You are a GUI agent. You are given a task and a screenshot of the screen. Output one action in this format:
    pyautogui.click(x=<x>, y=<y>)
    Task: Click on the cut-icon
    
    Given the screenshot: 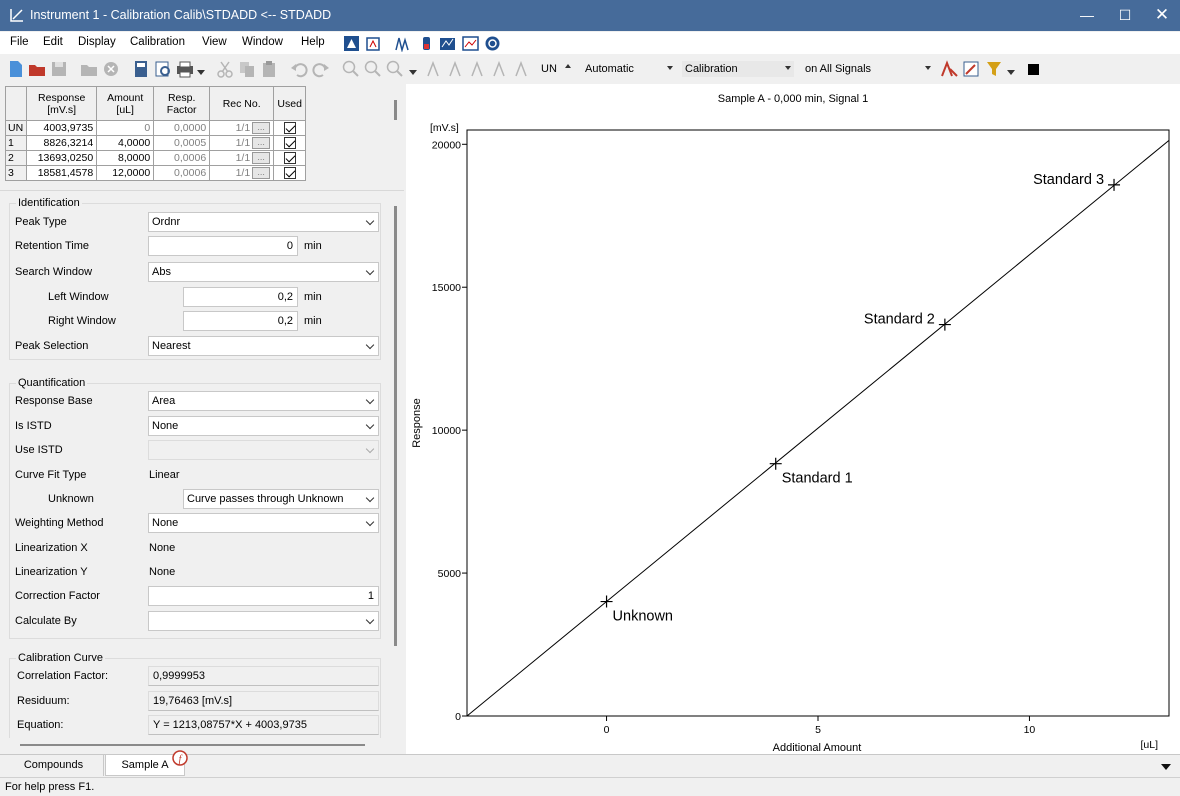 What is the action you would take?
    pyautogui.click(x=225, y=69)
    